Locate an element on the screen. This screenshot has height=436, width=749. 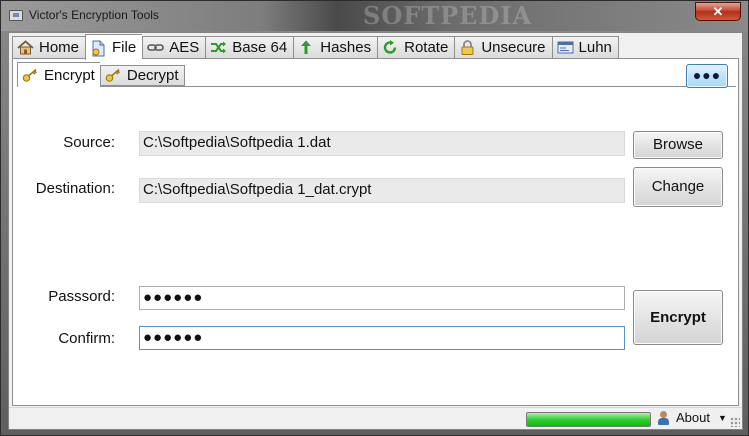
shuffle-icon is located at coordinates (218, 47).